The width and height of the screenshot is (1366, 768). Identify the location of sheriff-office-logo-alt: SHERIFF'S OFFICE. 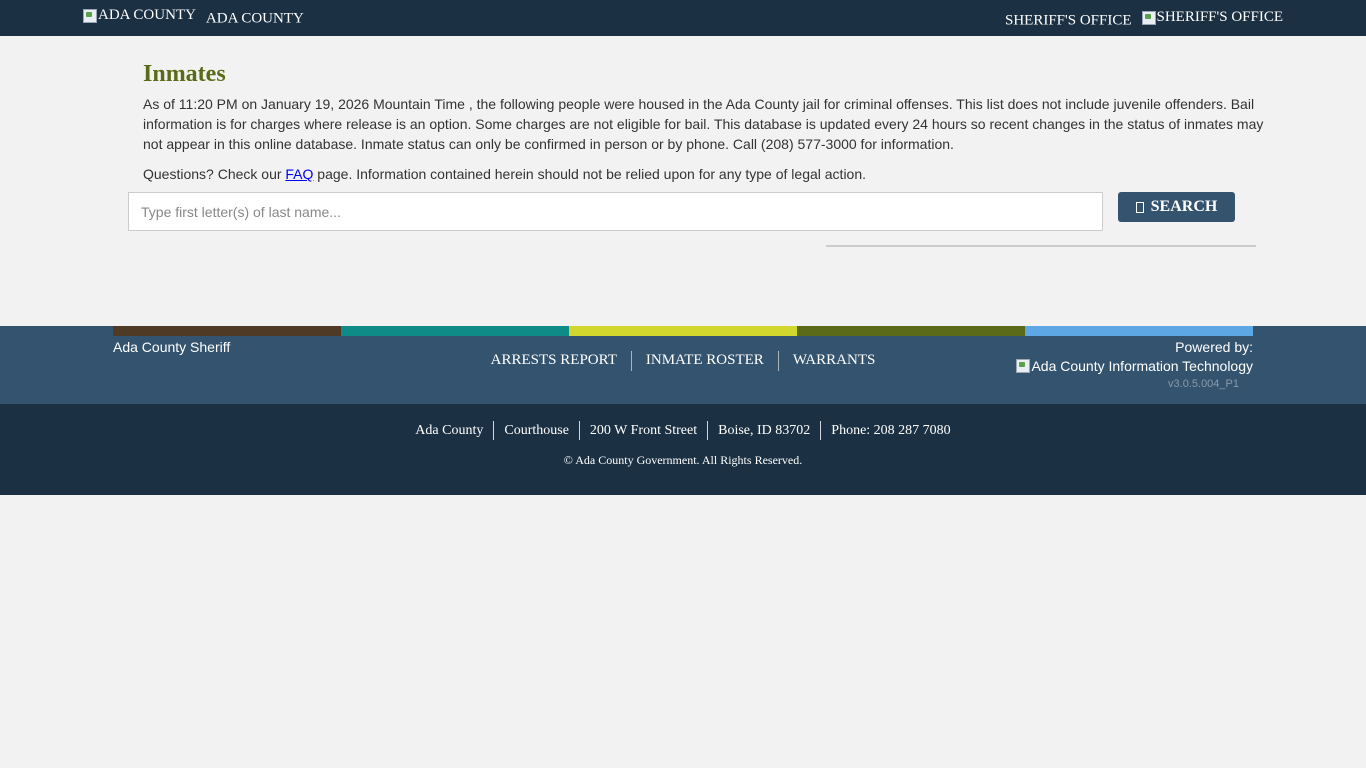
(1220, 17).